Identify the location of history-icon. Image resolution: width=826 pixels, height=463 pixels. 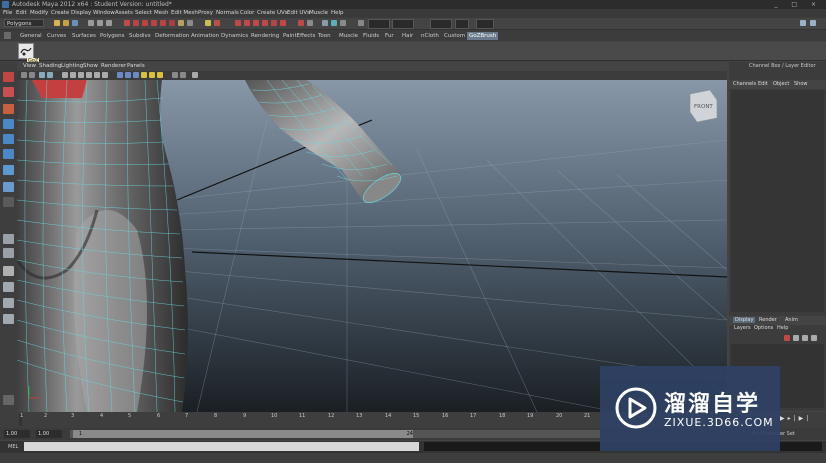
(310, 23).